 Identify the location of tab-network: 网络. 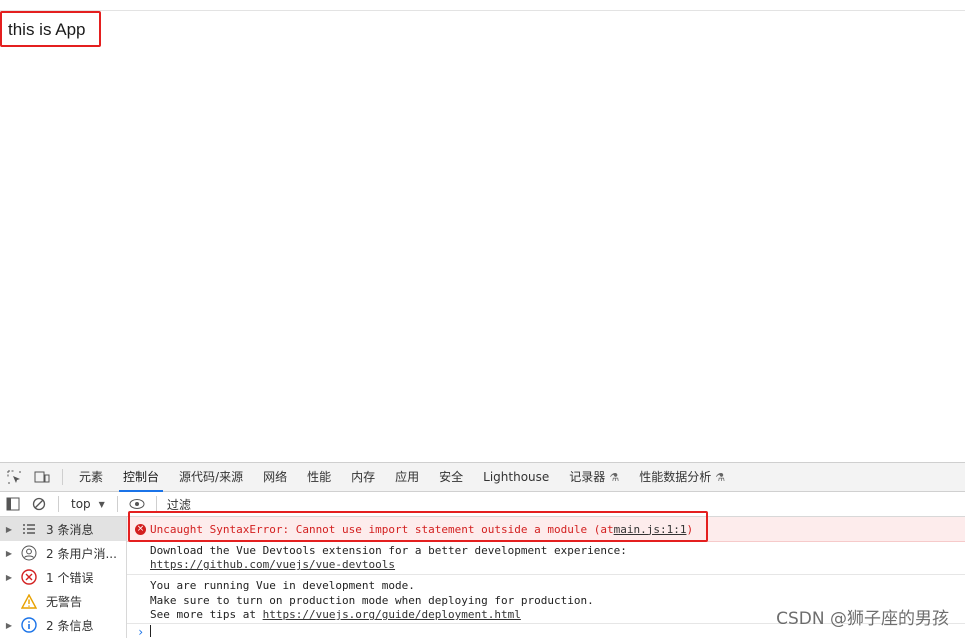
(275, 477).